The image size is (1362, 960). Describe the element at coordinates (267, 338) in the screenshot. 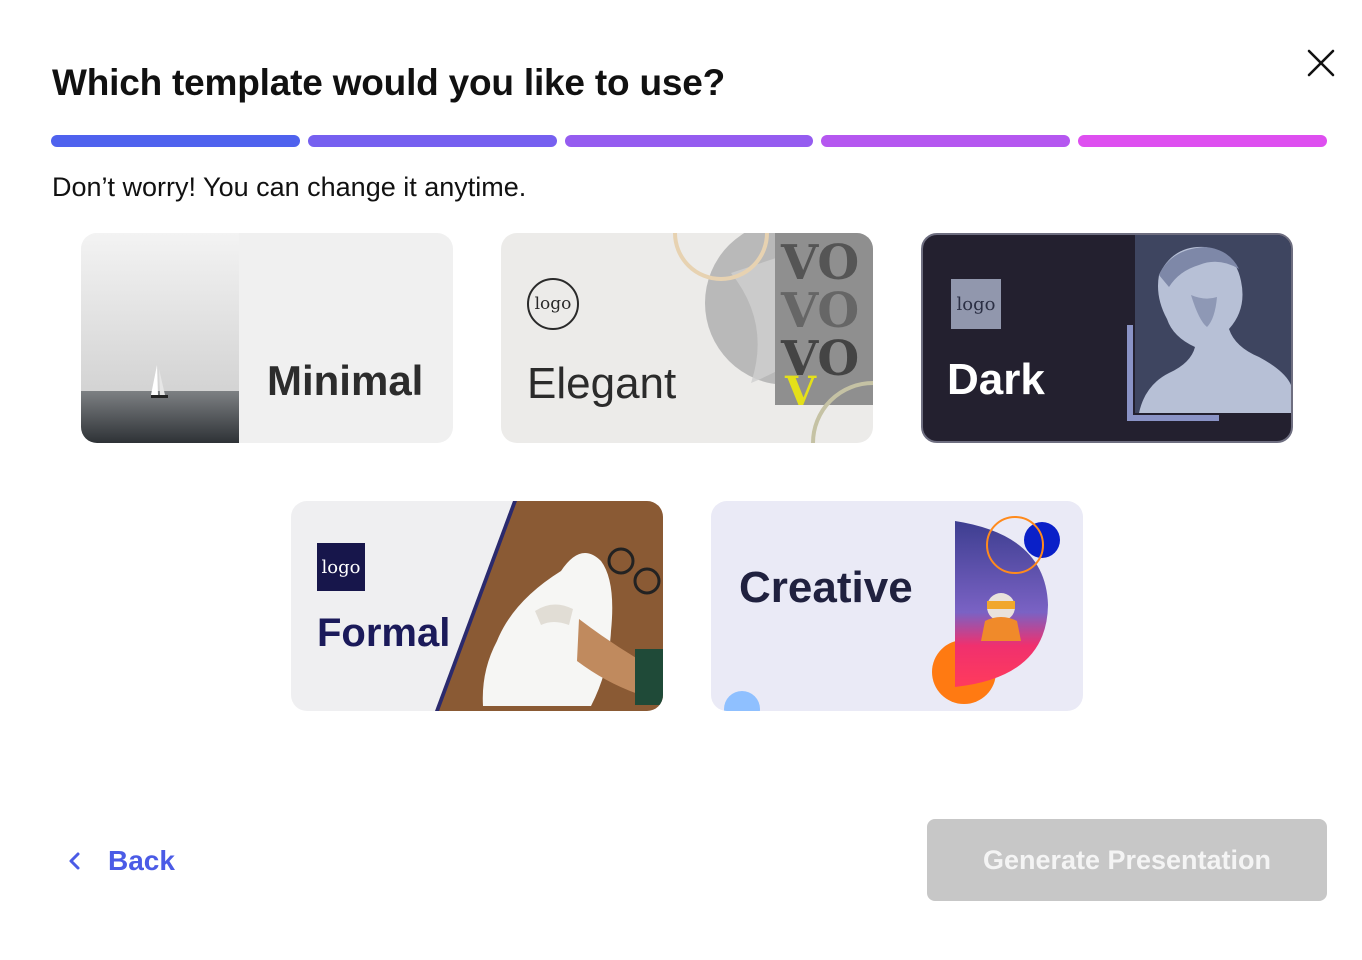

I see `template-card-minimal: Minimal` at that location.